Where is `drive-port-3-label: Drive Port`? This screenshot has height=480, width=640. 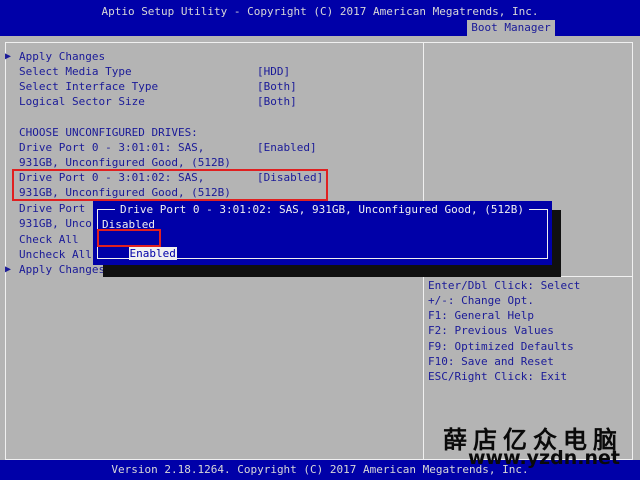 drive-port-3-label: Drive Port is located at coordinates (52, 208).